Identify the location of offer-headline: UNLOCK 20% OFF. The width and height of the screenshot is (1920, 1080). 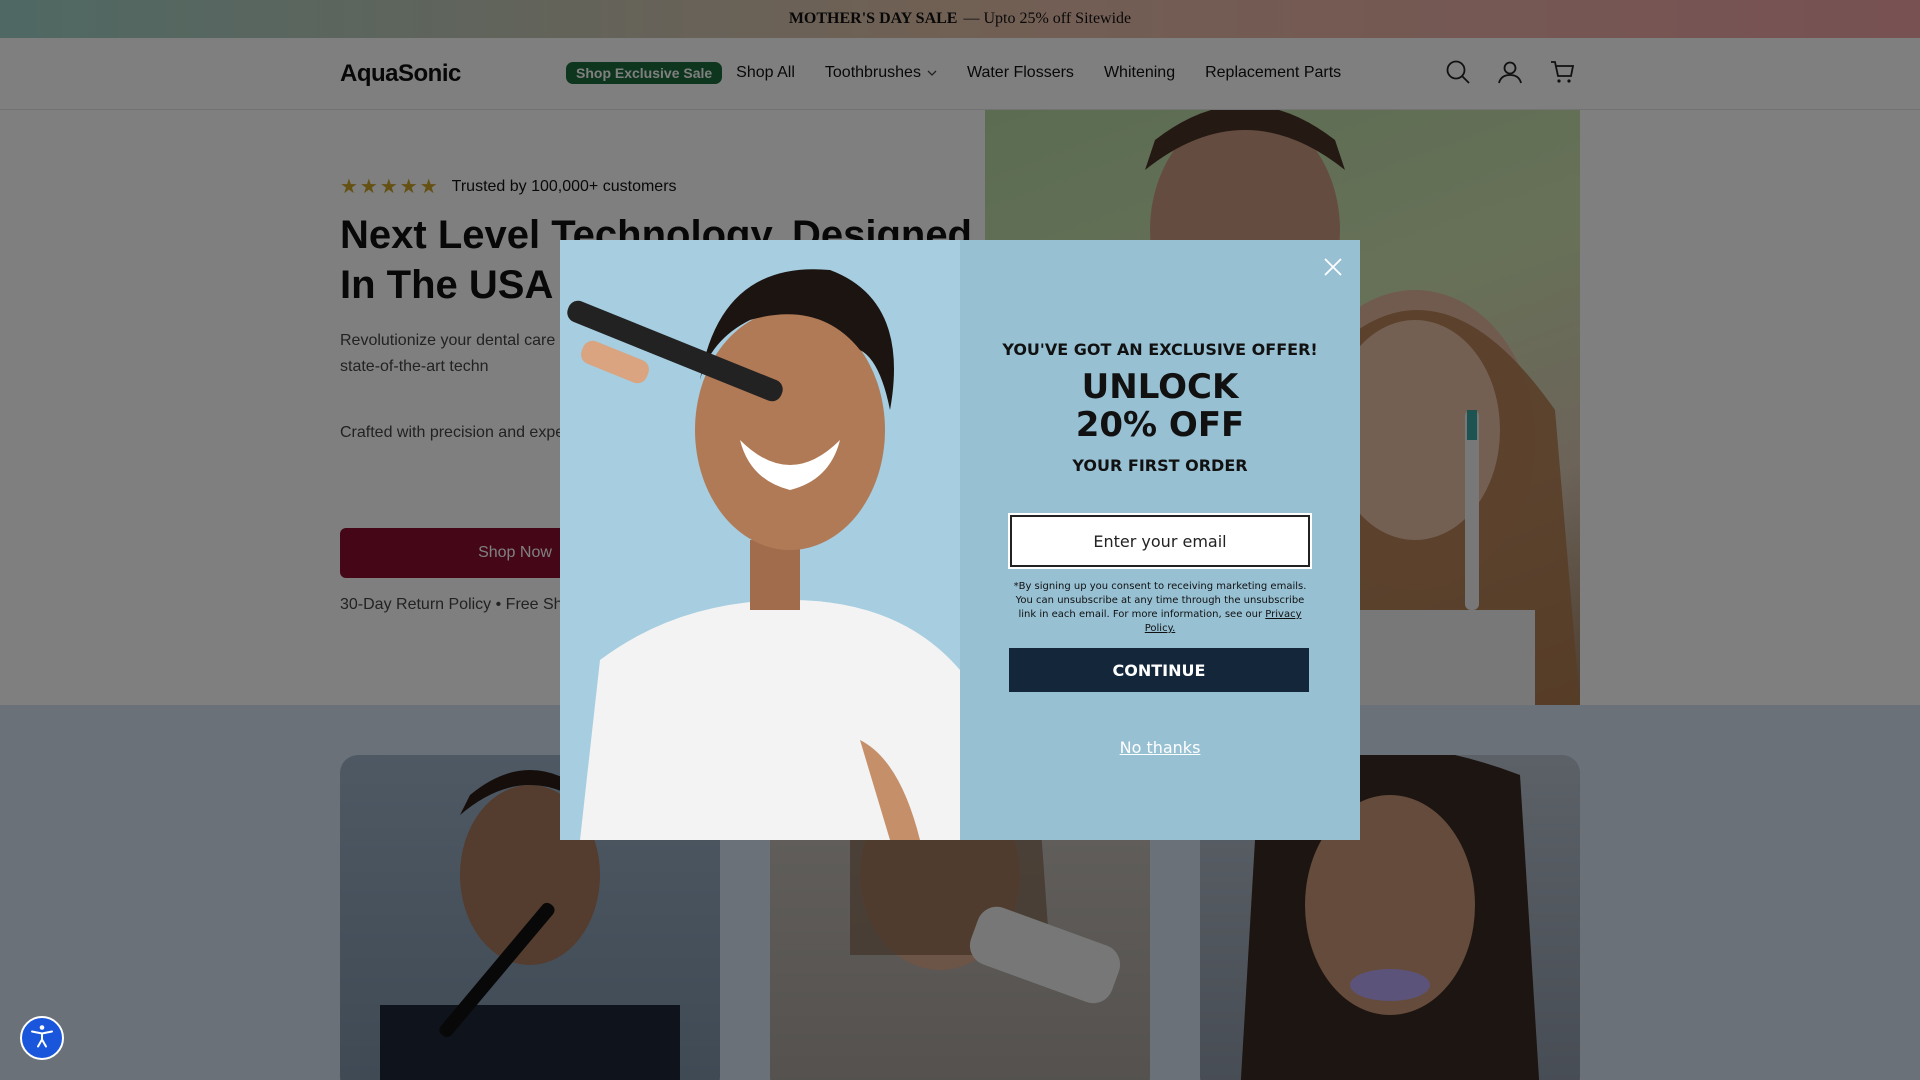
(1160, 406).